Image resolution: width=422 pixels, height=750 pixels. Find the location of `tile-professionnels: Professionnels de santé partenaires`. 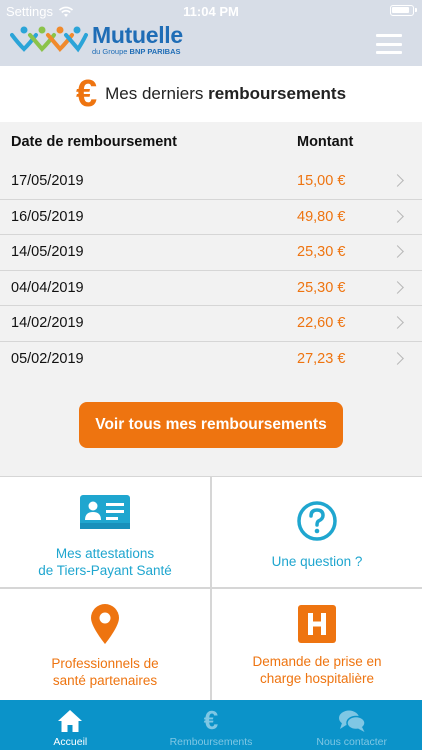

tile-professionnels: Professionnels de santé partenaires is located at coordinates (105, 644).